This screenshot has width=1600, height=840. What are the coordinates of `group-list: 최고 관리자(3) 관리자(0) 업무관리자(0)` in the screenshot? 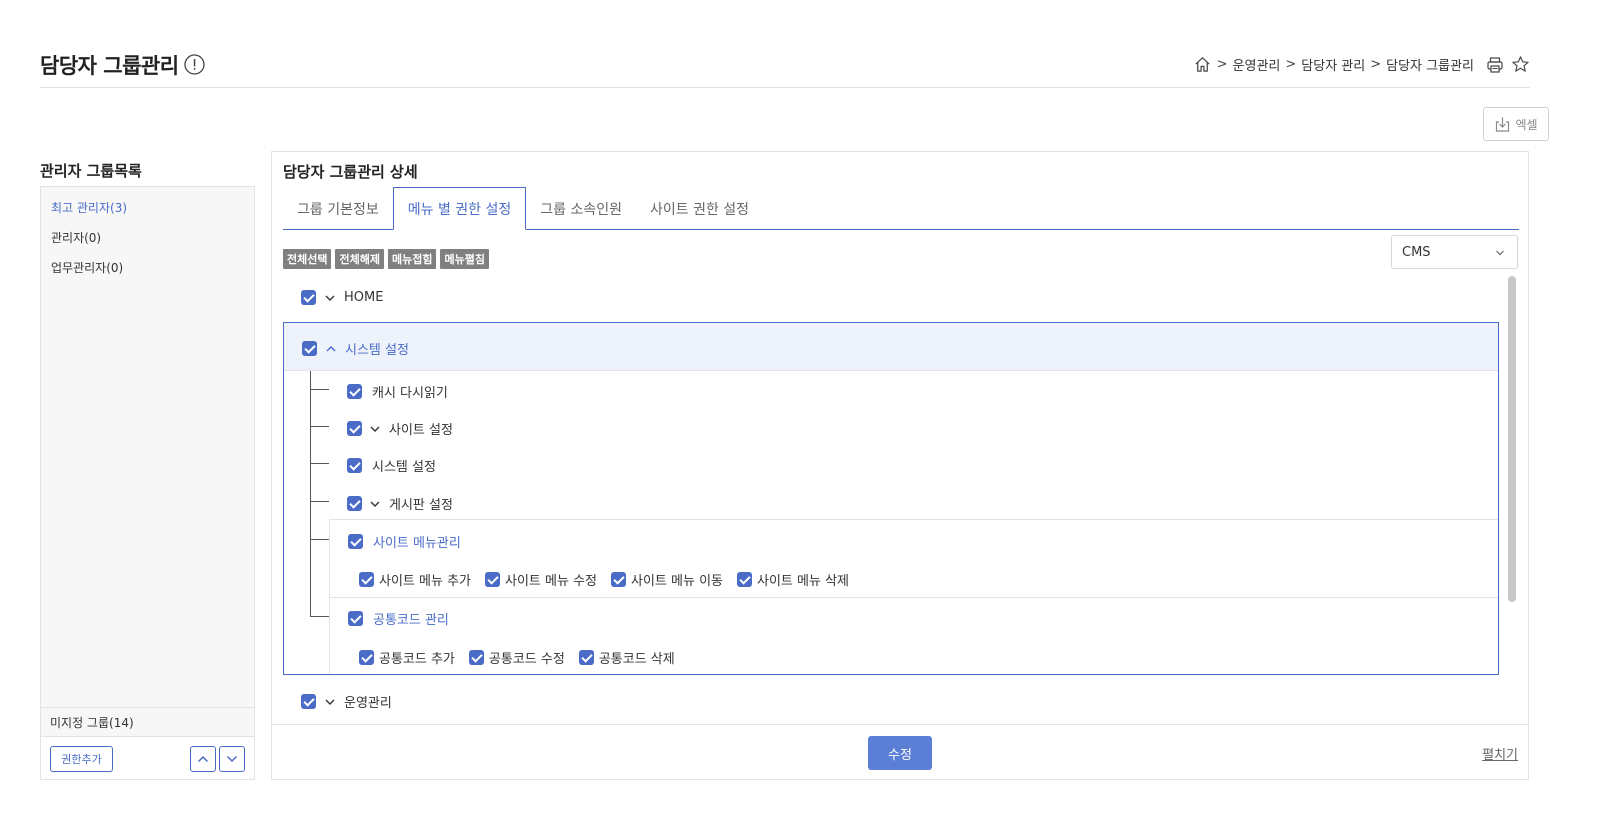 It's located at (147, 238).